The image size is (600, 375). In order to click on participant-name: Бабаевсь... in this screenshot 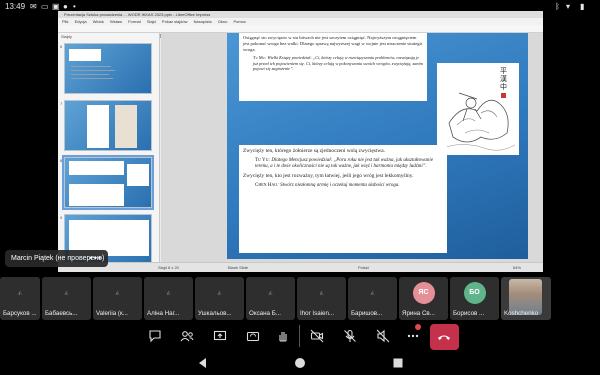, I will do `click(61, 313)`.